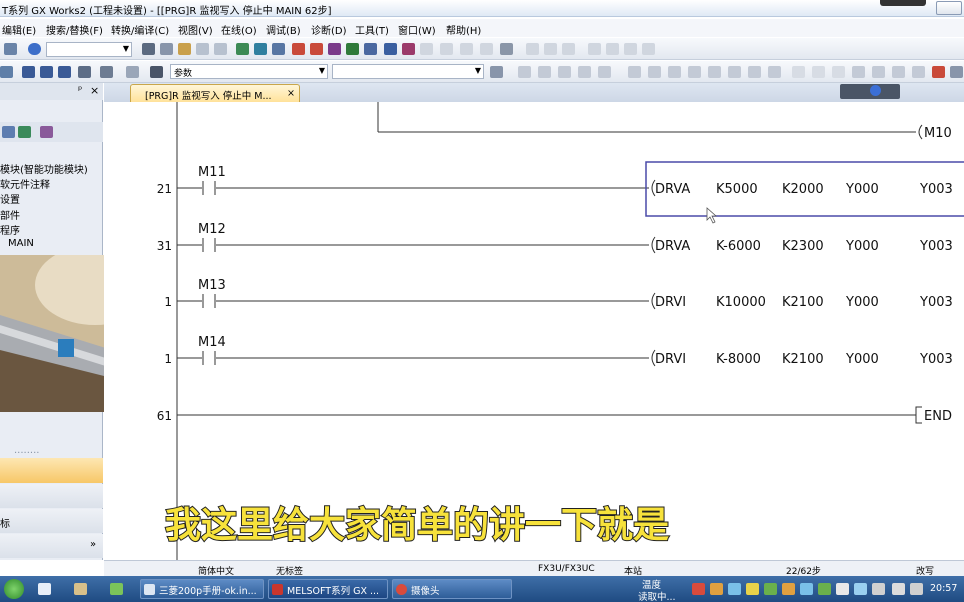 The image size is (964, 602). What do you see at coordinates (51, 198) in the screenshot?
I see `tree-item-settings: 设置` at bounding box center [51, 198].